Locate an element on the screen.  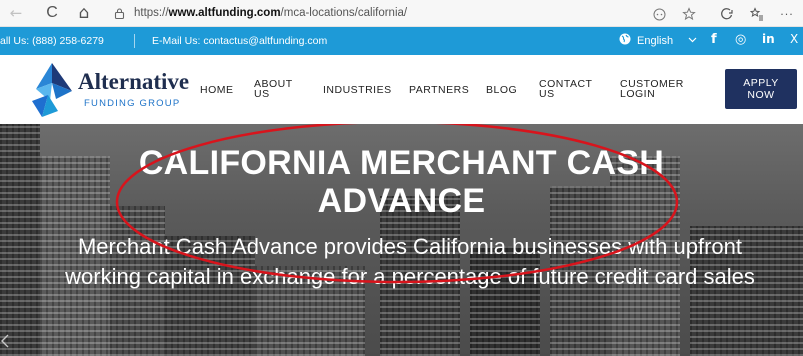
phone-contact: all Us: (888) 258-6279 is located at coordinates (52, 41).